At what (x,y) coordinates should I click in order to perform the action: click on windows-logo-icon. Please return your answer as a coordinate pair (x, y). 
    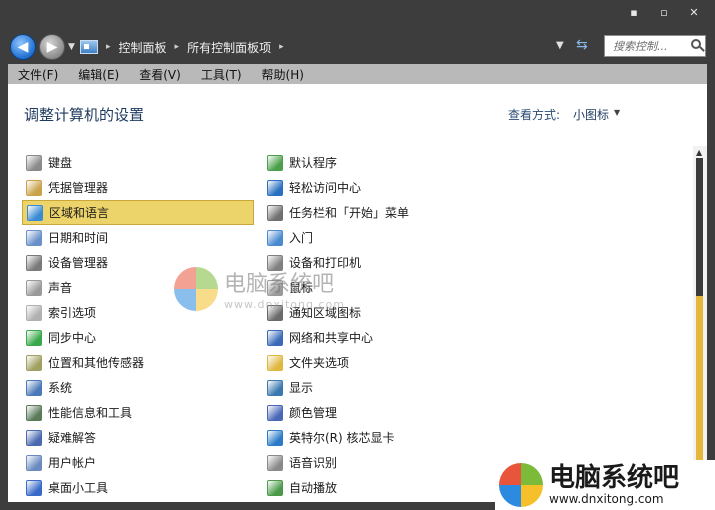
    Looking at the image, I should click on (521, 485).